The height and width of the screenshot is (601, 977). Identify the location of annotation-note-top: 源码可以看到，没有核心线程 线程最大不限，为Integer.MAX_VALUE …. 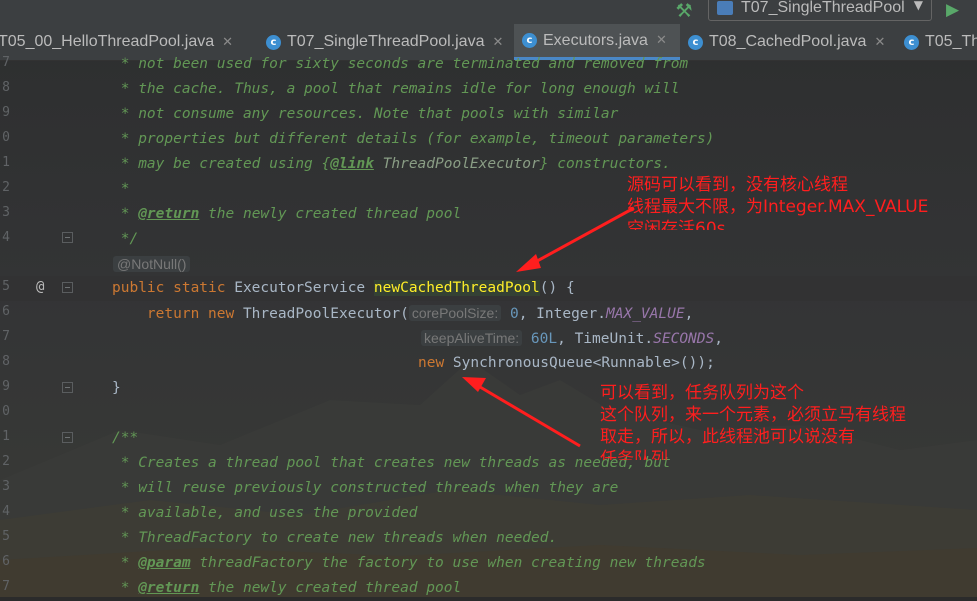
(777, 202).